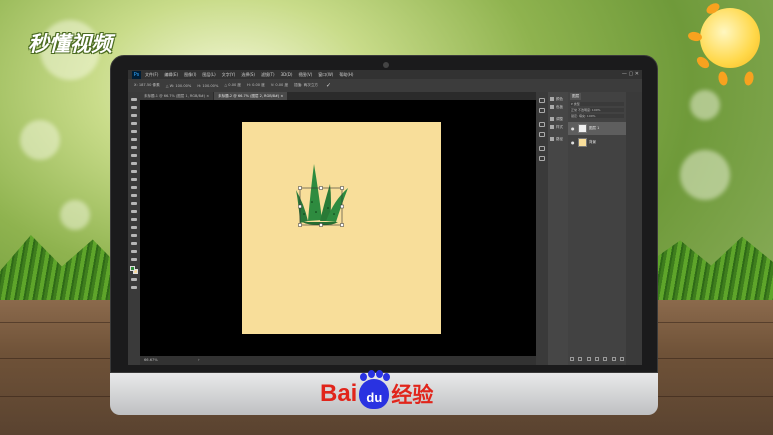  I want to click on history-panel-icon, so click(542, 100).